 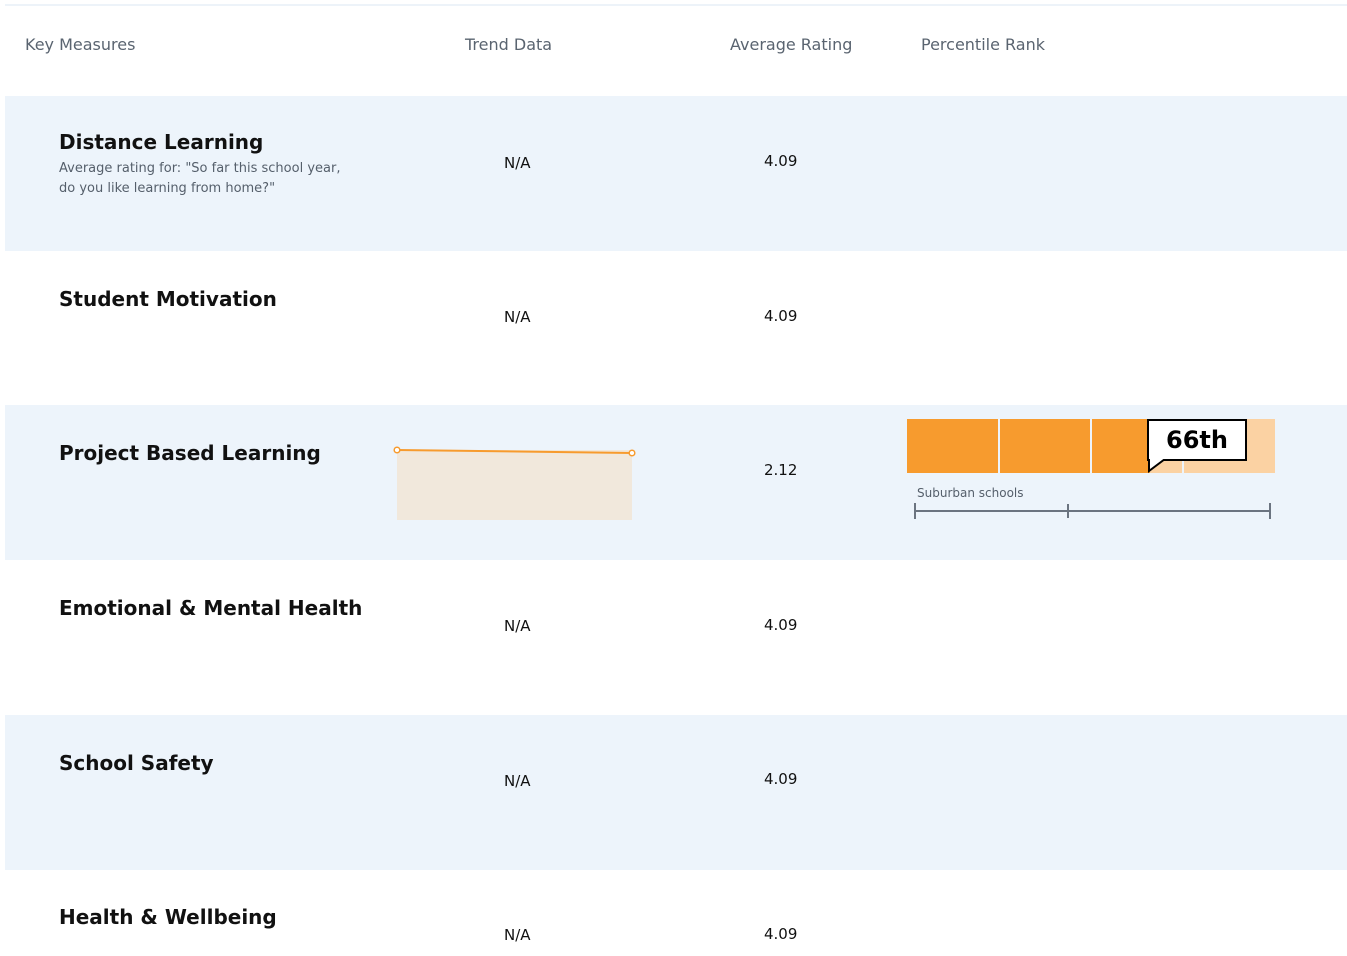 I want to click on measure-title: Distance Learning, so click(x=161, y=142).